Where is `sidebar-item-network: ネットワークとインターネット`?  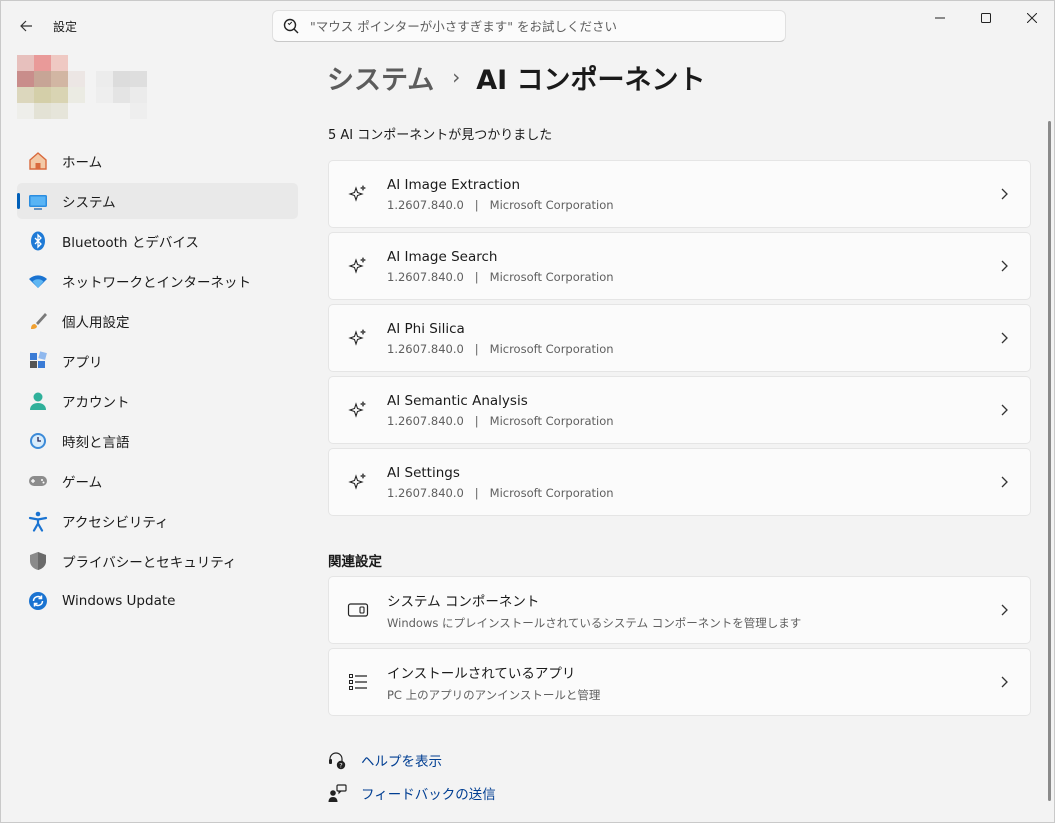
sidebar-item-network: ネットワークとインターネット is located at coordinates (157, 281).